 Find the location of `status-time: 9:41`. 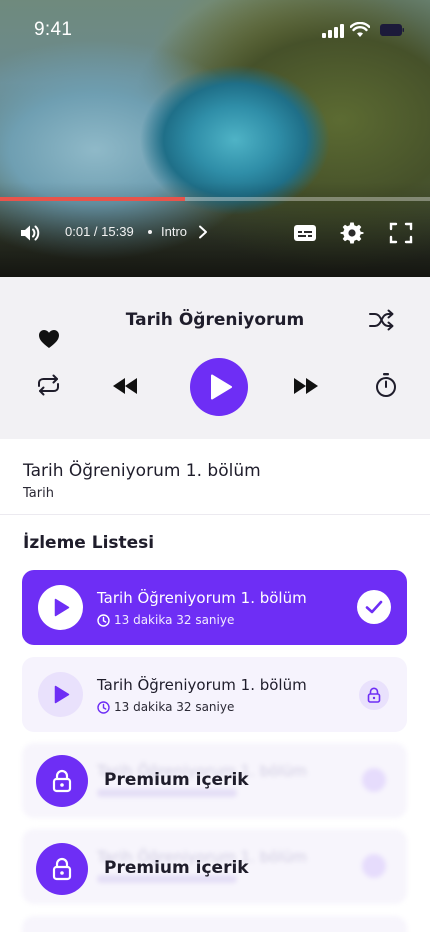

status-time: 9:41 is located at coordinates (53, 29).